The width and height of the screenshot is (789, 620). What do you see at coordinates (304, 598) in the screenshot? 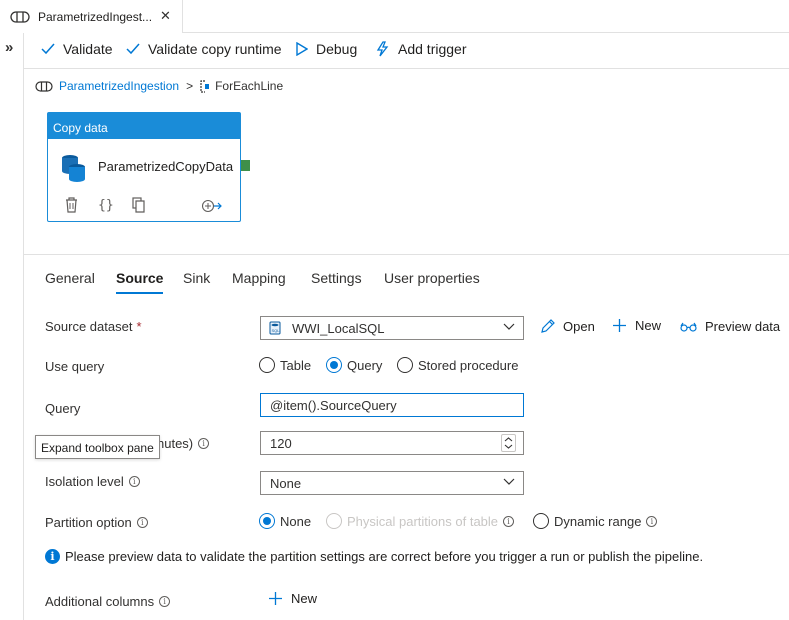
I see `add-column-label: New` at bounding box center [304, 598].